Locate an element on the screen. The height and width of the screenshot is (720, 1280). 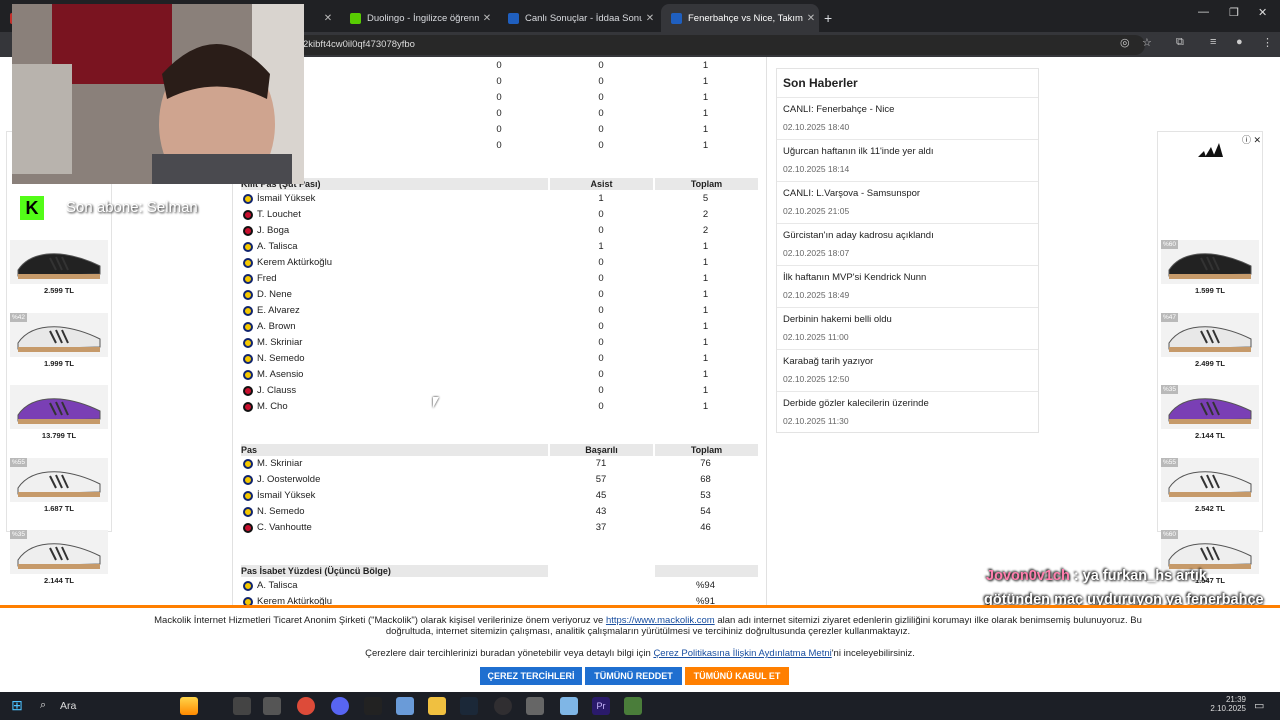
player-name: J. Clauss is located at coordinates (276, 390).